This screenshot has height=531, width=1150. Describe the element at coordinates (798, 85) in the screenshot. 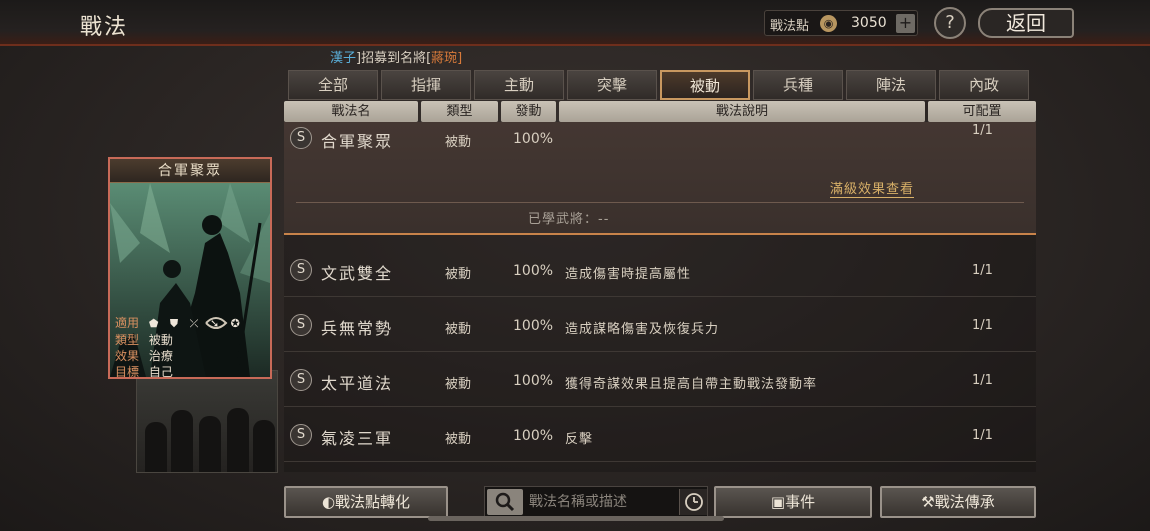

I see `tab-troop: 兵種` at that location.